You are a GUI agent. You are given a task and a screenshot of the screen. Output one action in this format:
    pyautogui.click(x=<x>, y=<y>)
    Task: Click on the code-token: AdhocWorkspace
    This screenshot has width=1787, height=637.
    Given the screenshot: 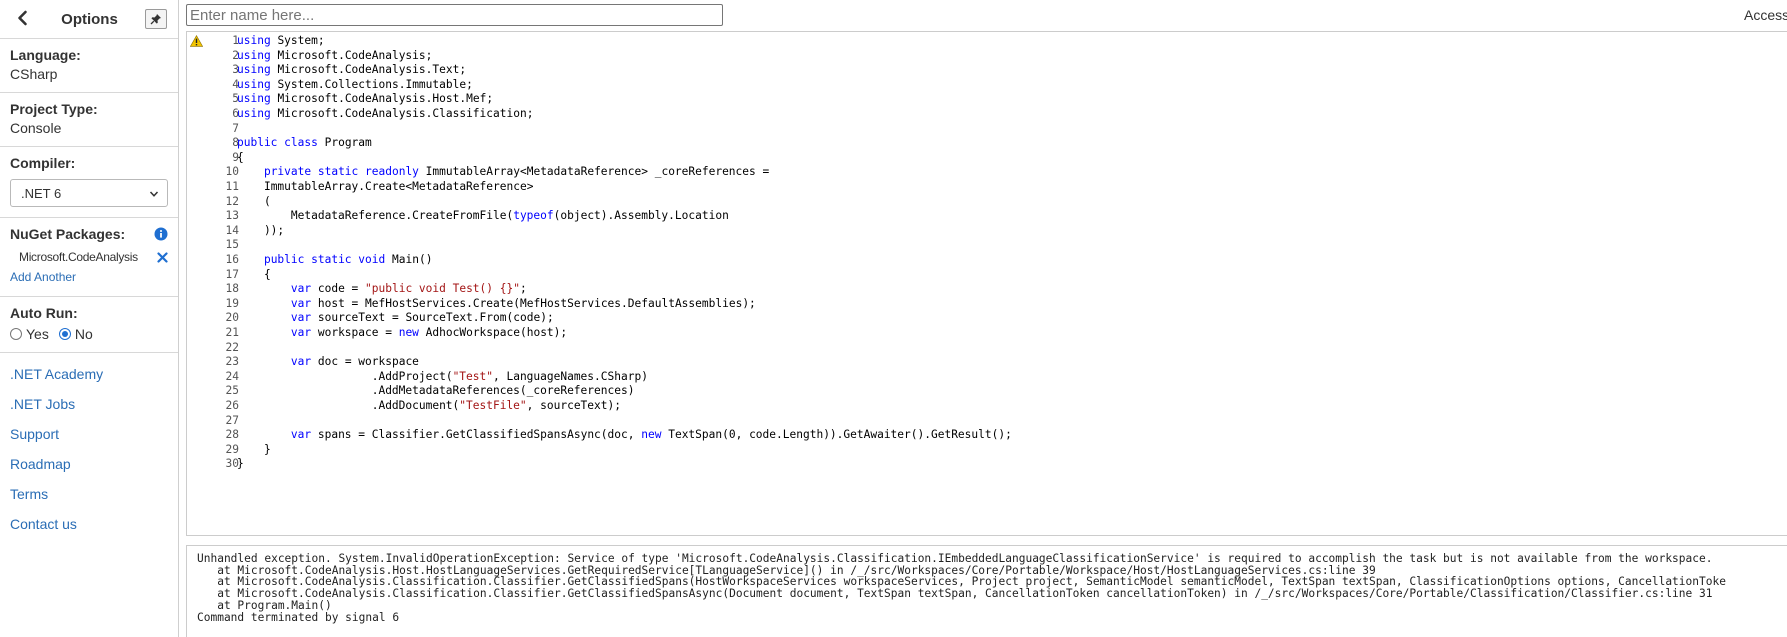 What is the action you would take?
    pyautogui.click(x=472, y=332)
    